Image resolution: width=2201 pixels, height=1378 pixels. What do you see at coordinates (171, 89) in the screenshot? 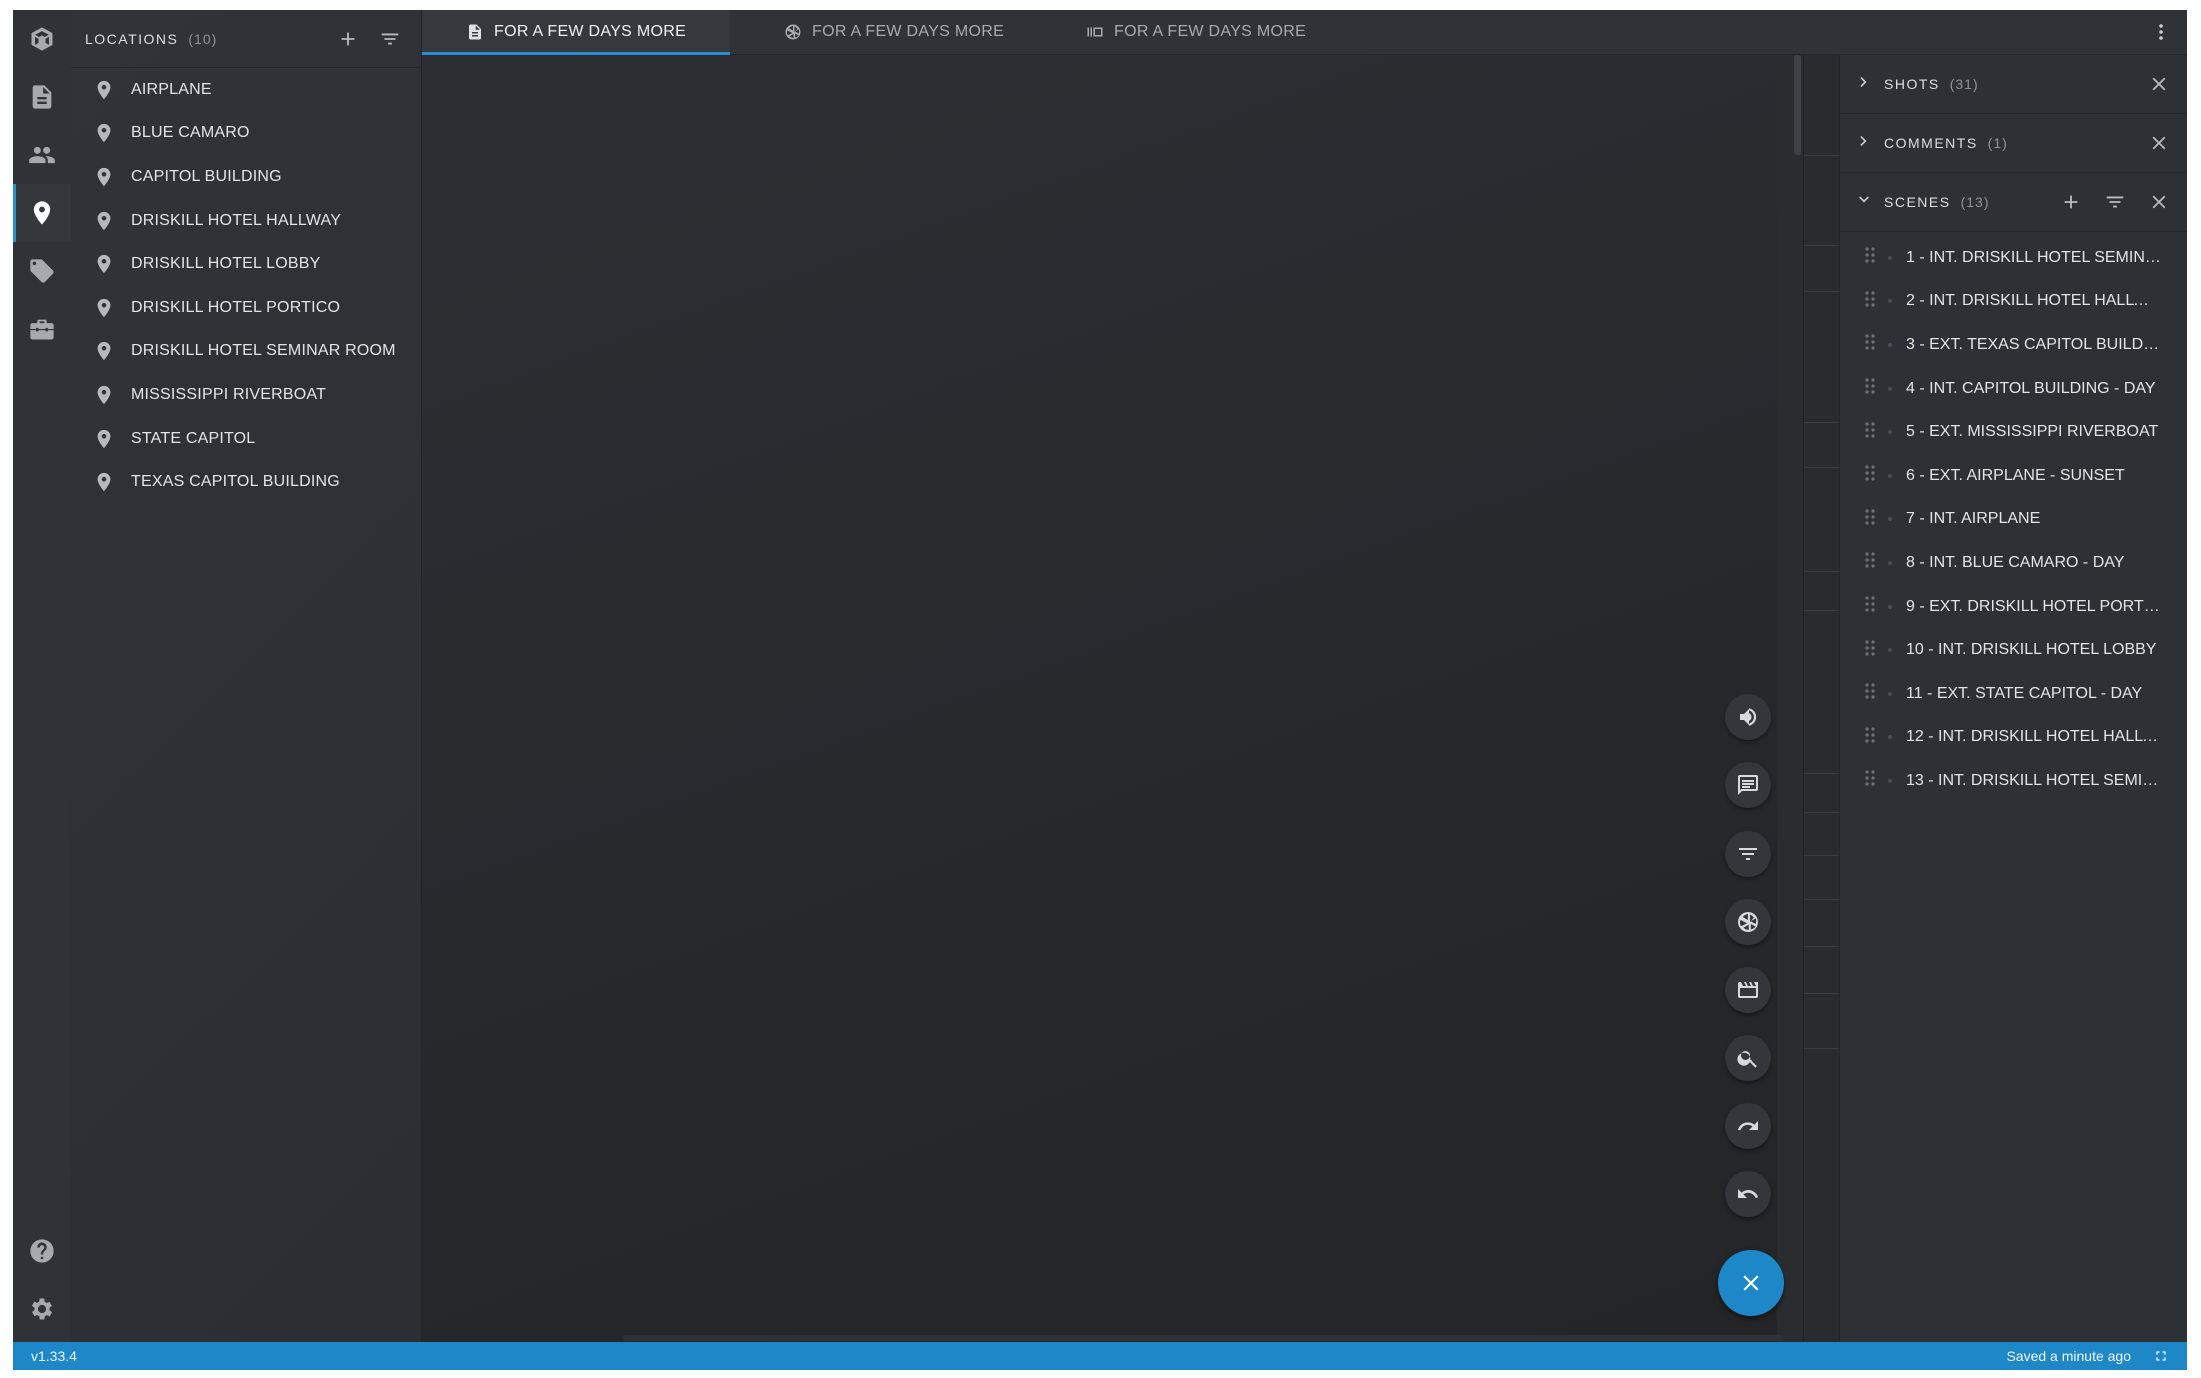
I see `location-label: AIRPLANE` at bounding box center [171, 89].